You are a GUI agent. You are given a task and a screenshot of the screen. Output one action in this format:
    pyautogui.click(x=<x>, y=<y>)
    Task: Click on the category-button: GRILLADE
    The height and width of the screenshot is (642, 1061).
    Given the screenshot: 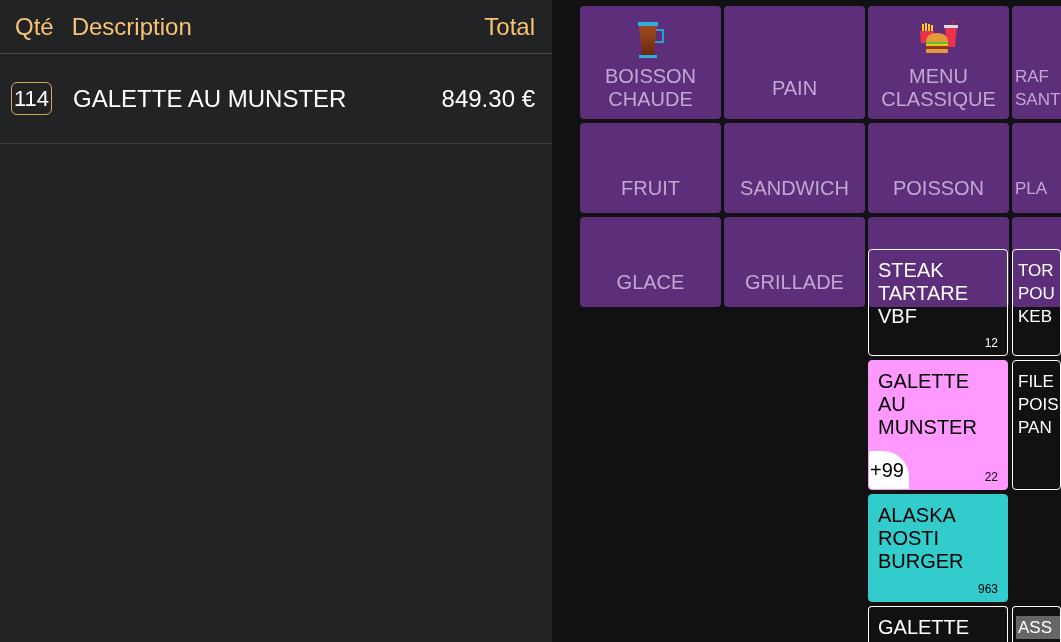 What is the action you would take?
    pyautogui.click(x=794, y=262)
    